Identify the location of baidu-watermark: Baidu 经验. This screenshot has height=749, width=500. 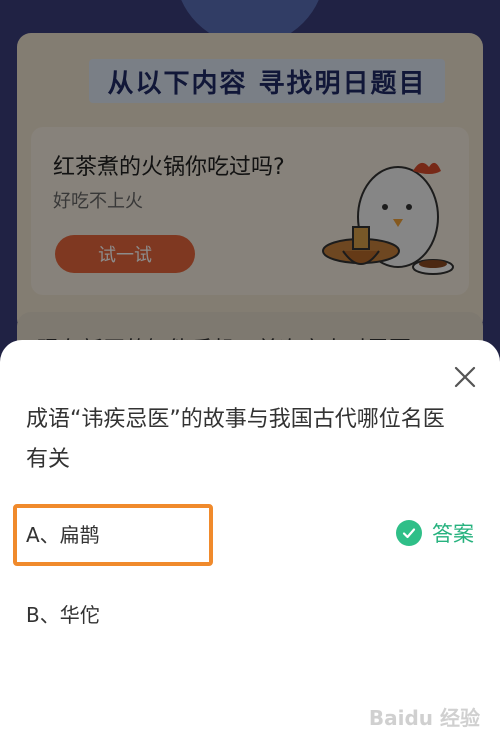
(424, 718).